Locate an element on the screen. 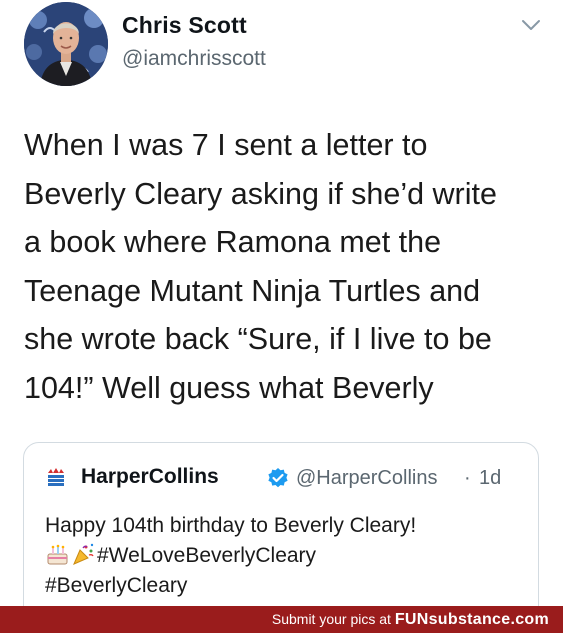  author-name: Chris Scott is located at coordinates (184, 25).